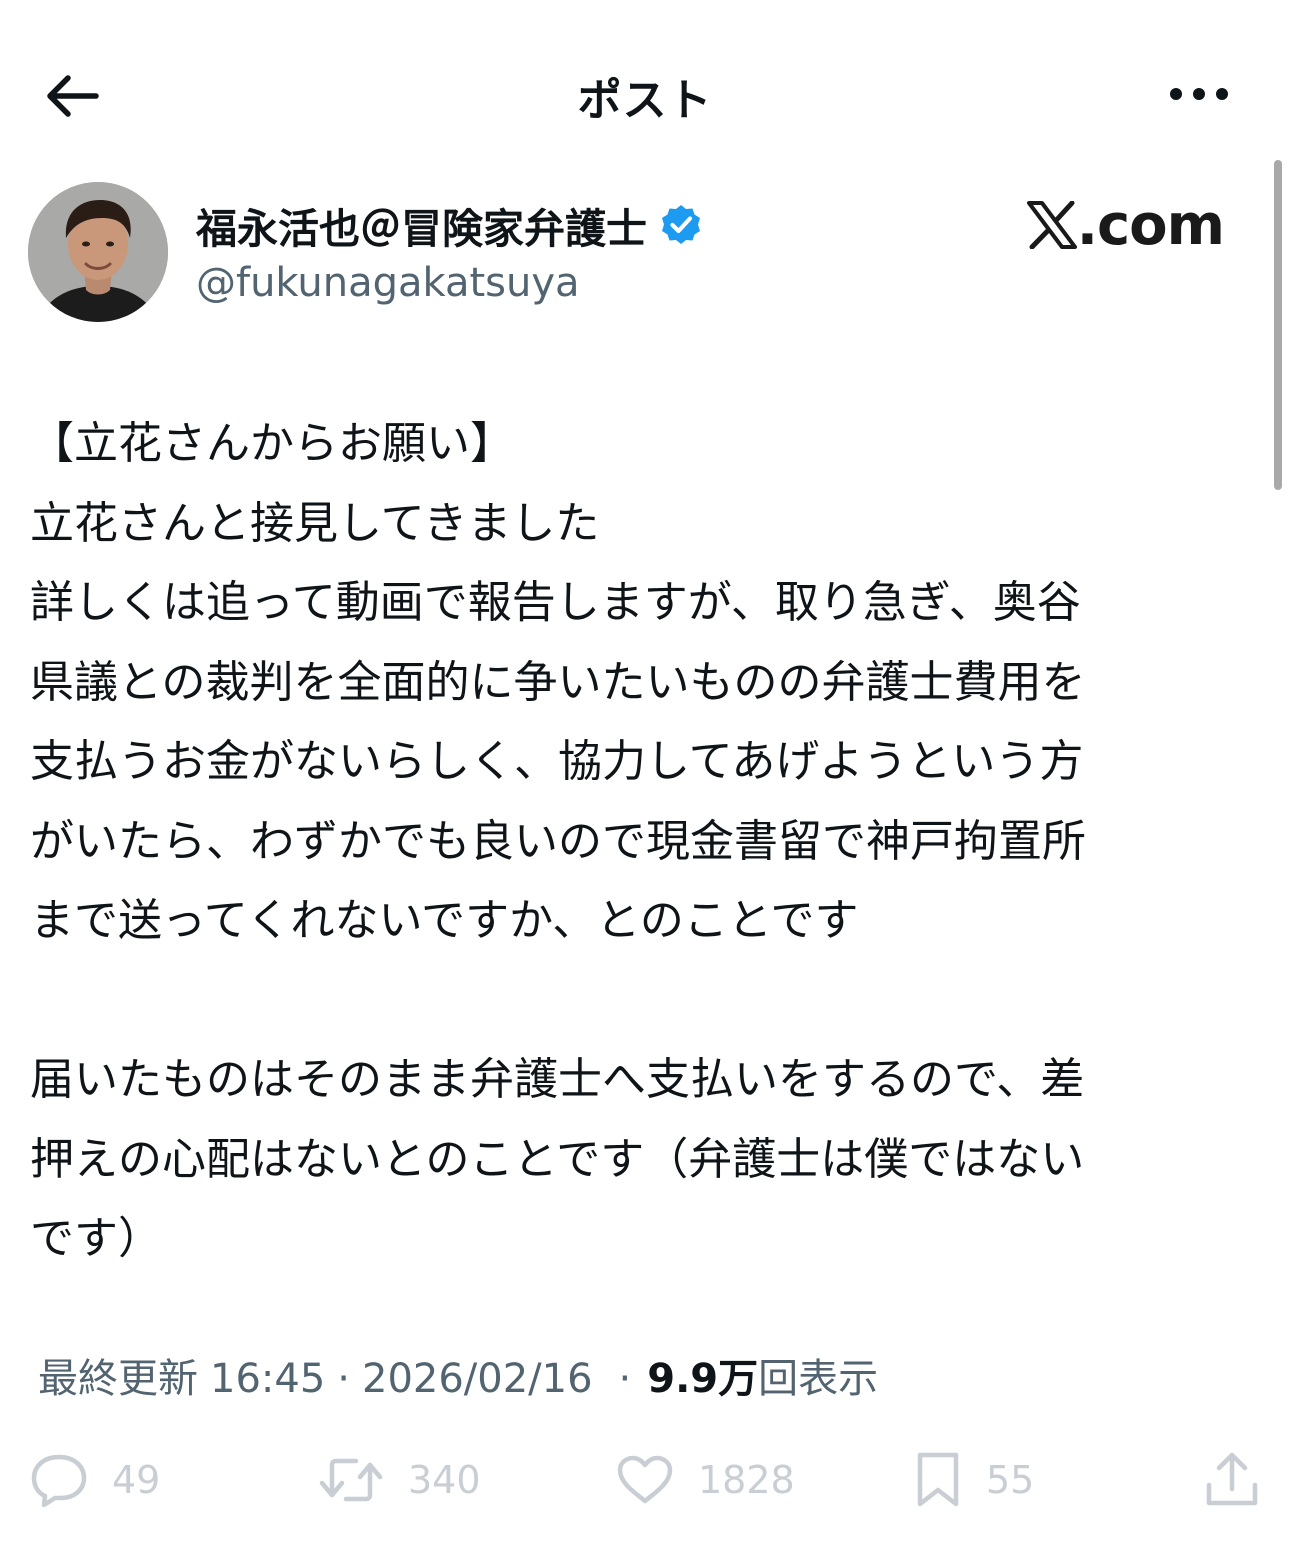 This screenshot has height=1553, width=1290. I want to click on share-button, so click(1232, 1480).